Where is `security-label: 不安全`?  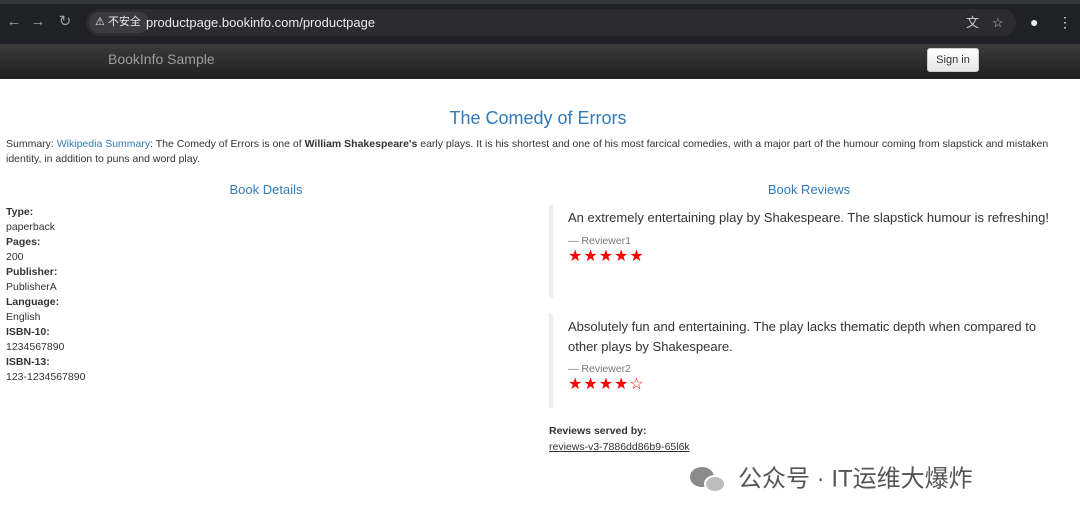
security-label: 不安全 is located at coordinates (124, 22).